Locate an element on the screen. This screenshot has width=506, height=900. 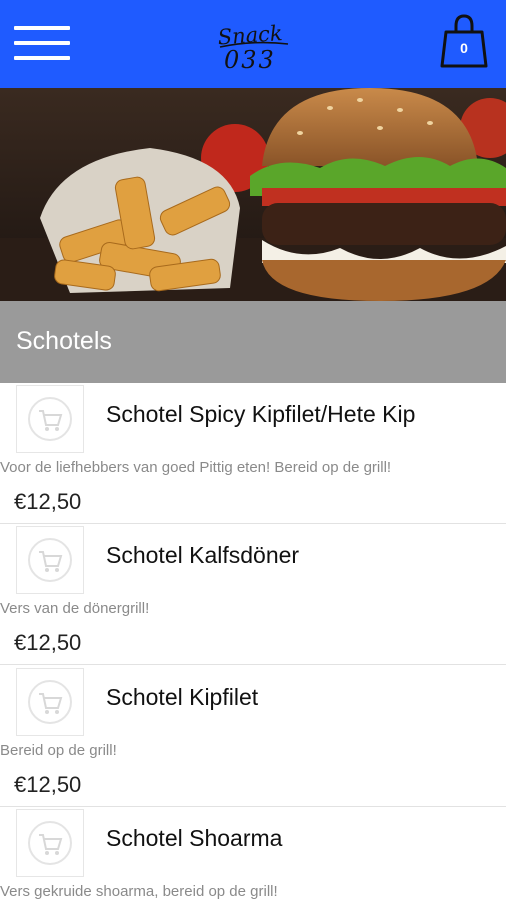
hamburger-menu-button is located at coordinates (43, 44).